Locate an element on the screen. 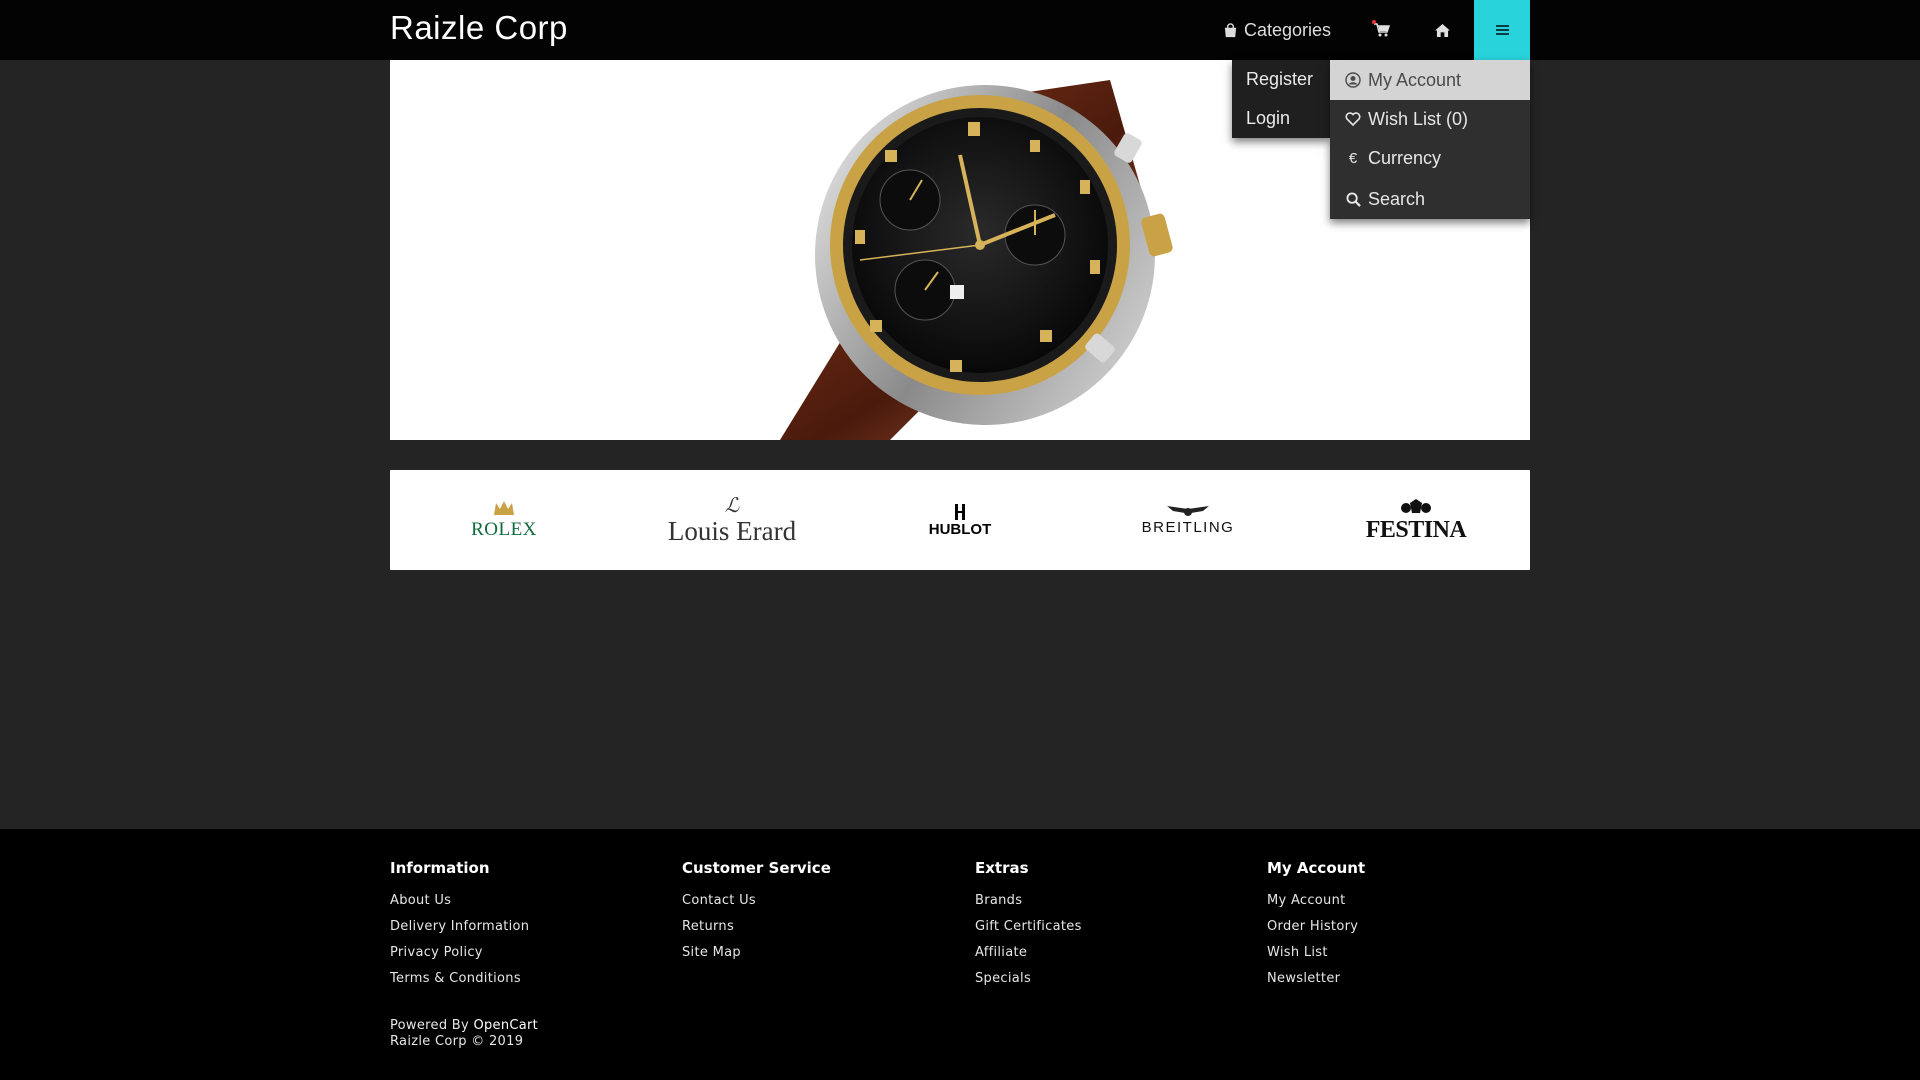 The height and width of the screenshot is (1080, 1920). hamburger-menu-button is located at coordinates (1502, 30).